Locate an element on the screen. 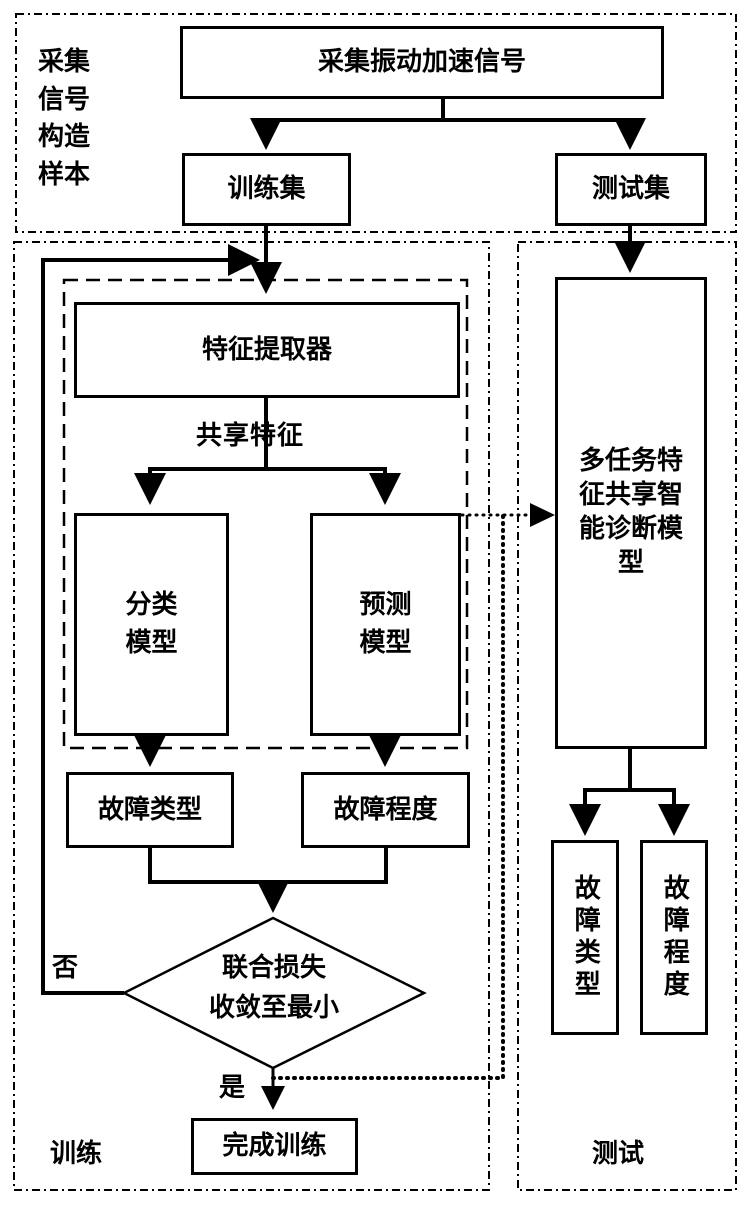 This screenshot has height=1206, width=751. training-set-node: 训练集 is located at coordinates (266, 189).